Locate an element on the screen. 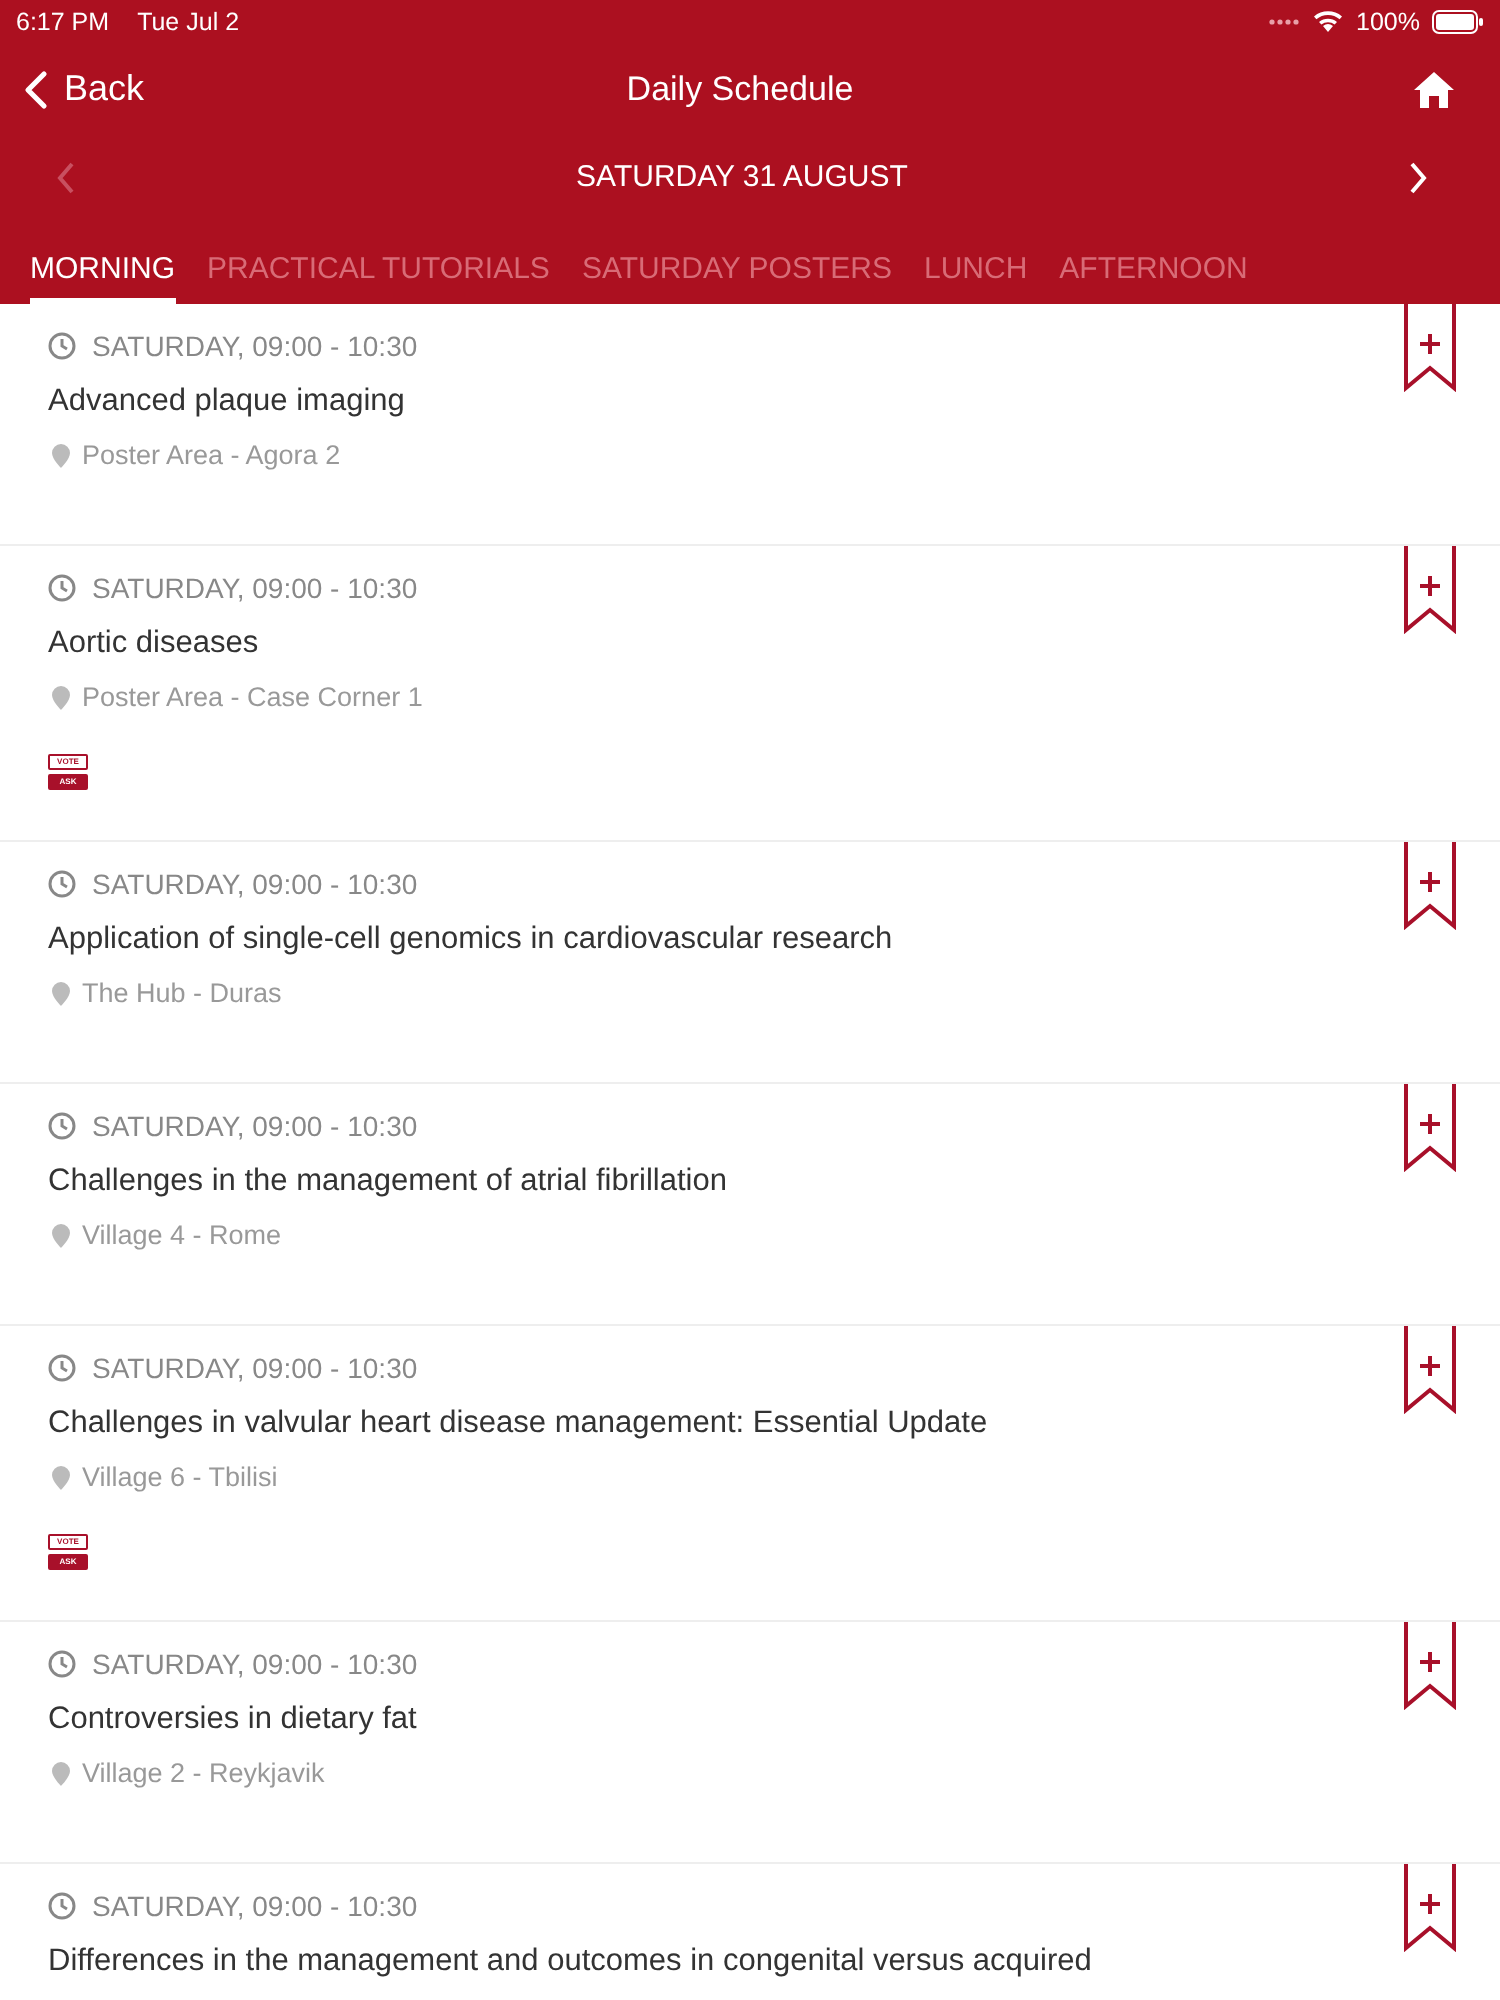 This screenshot has width=1500, height=2000. session-item: SATURDAY, 09:00 - 10:30 Controversies in dietary fat Village 2 - Reykjavik is located at coordinates (750, 1743).